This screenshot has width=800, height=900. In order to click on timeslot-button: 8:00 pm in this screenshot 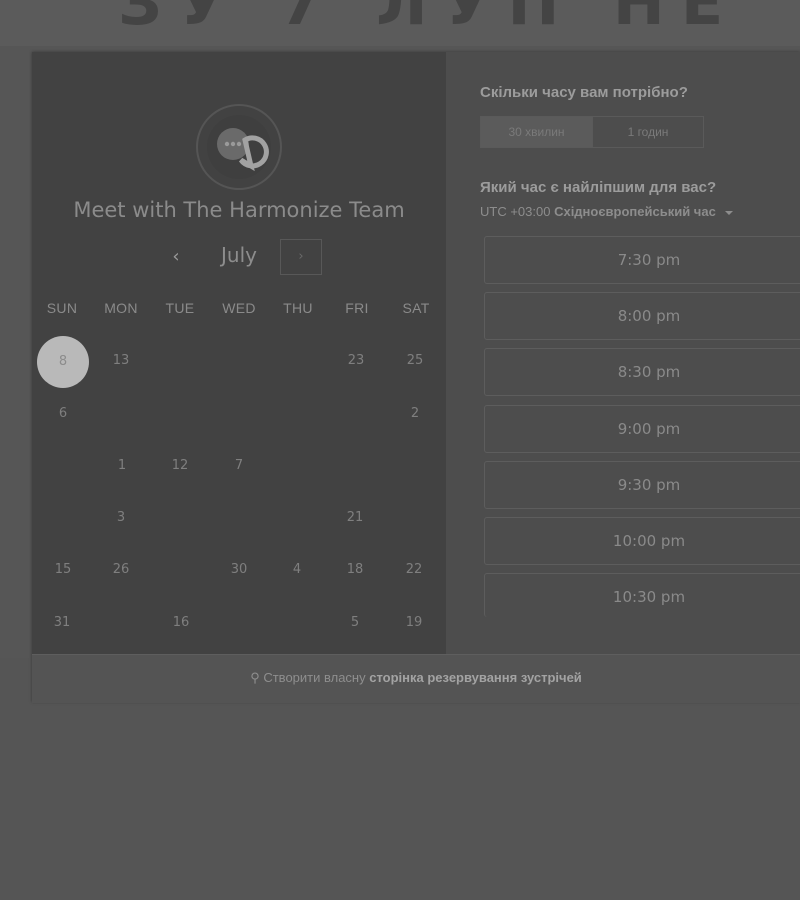, I will do `click(642, 316)`.